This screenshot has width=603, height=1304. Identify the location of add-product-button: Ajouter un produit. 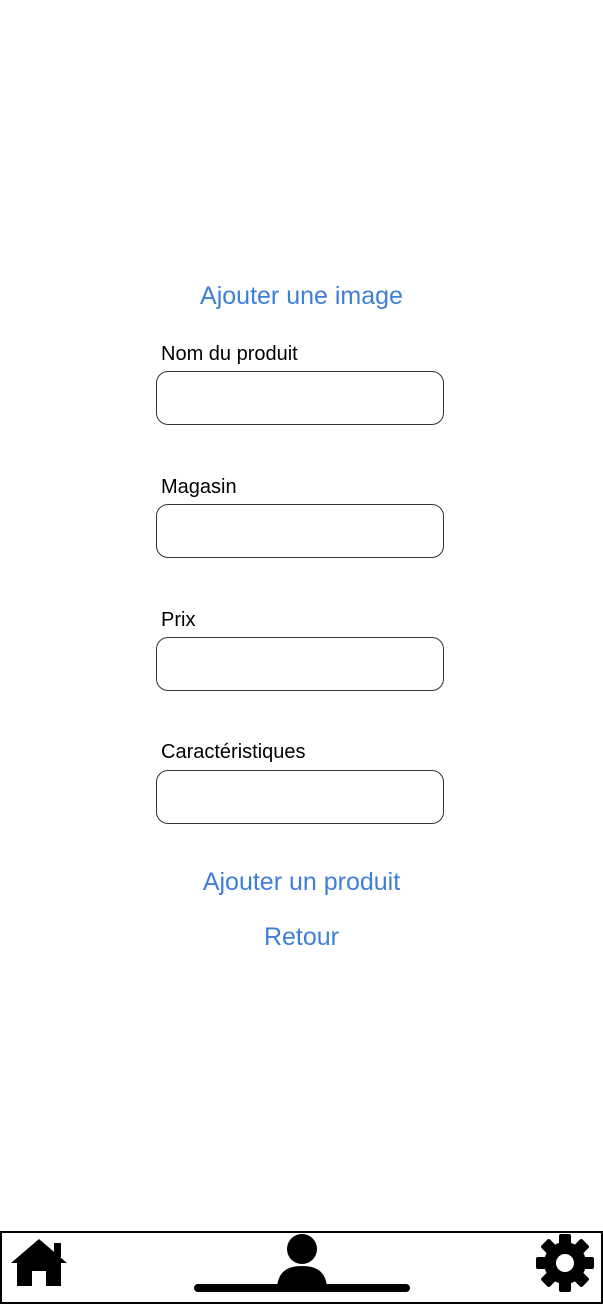
(301, 882).